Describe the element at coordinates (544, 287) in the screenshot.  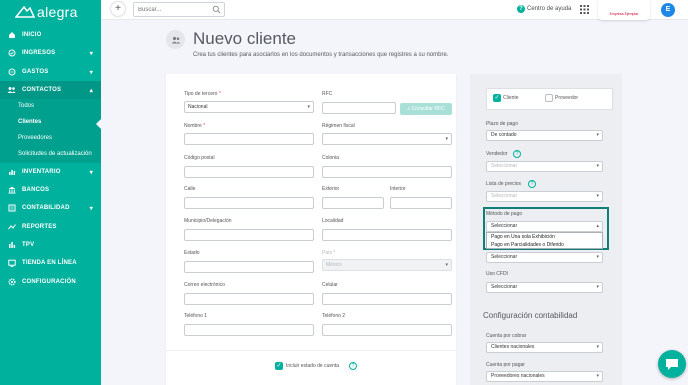
I see `uso-cfdi-select: Seleccionar ▾` at that location.